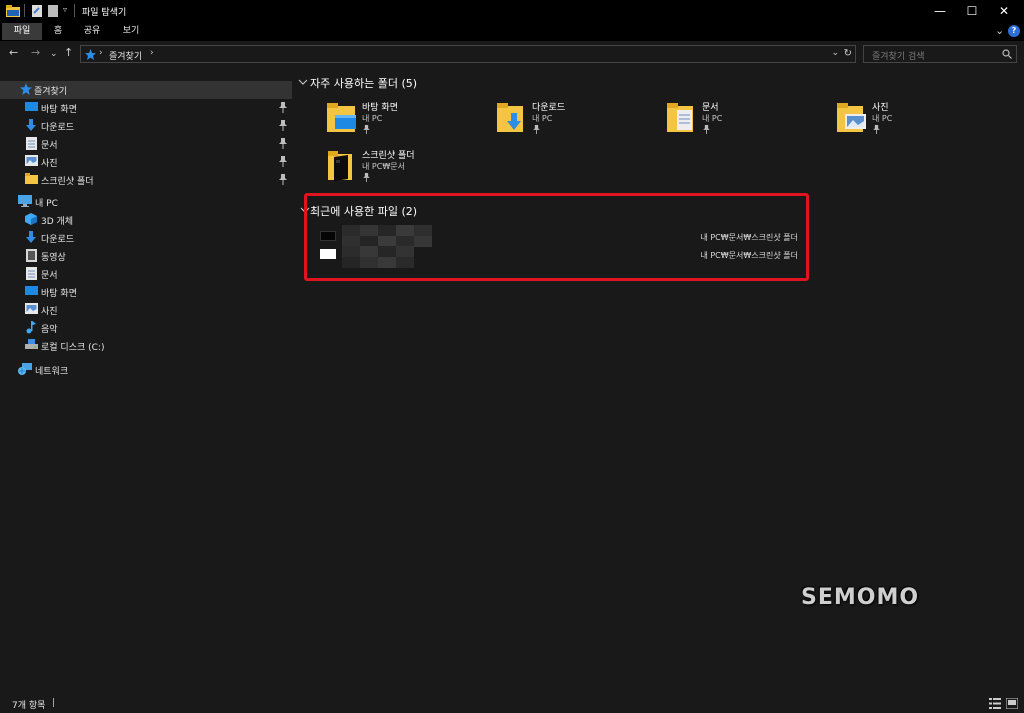  What do you see at coordinates (31, 327) in the screenshot?
I see `music-icon` at bounding box center [31, 327].